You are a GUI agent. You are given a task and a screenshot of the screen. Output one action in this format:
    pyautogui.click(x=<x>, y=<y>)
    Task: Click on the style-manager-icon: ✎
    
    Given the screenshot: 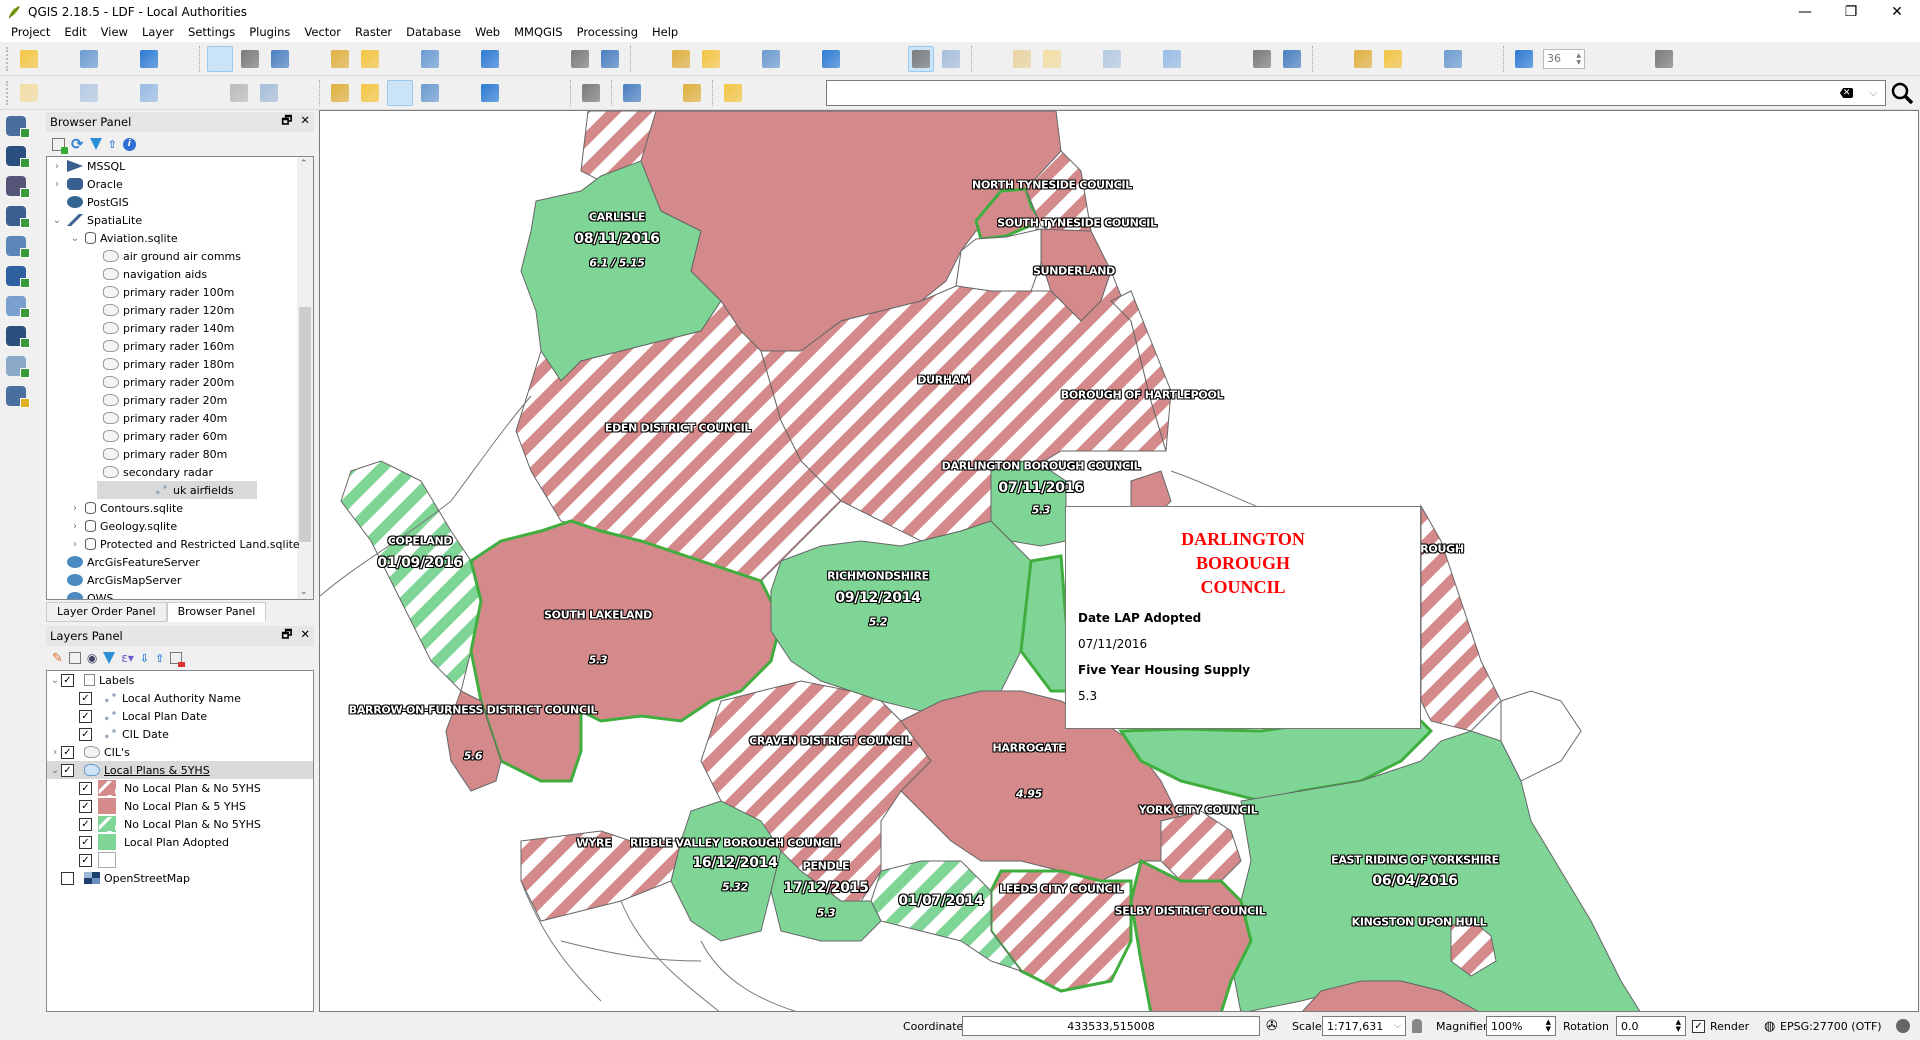 What is the action you would take?
    pyautogui.click(x=57, y=658)
    